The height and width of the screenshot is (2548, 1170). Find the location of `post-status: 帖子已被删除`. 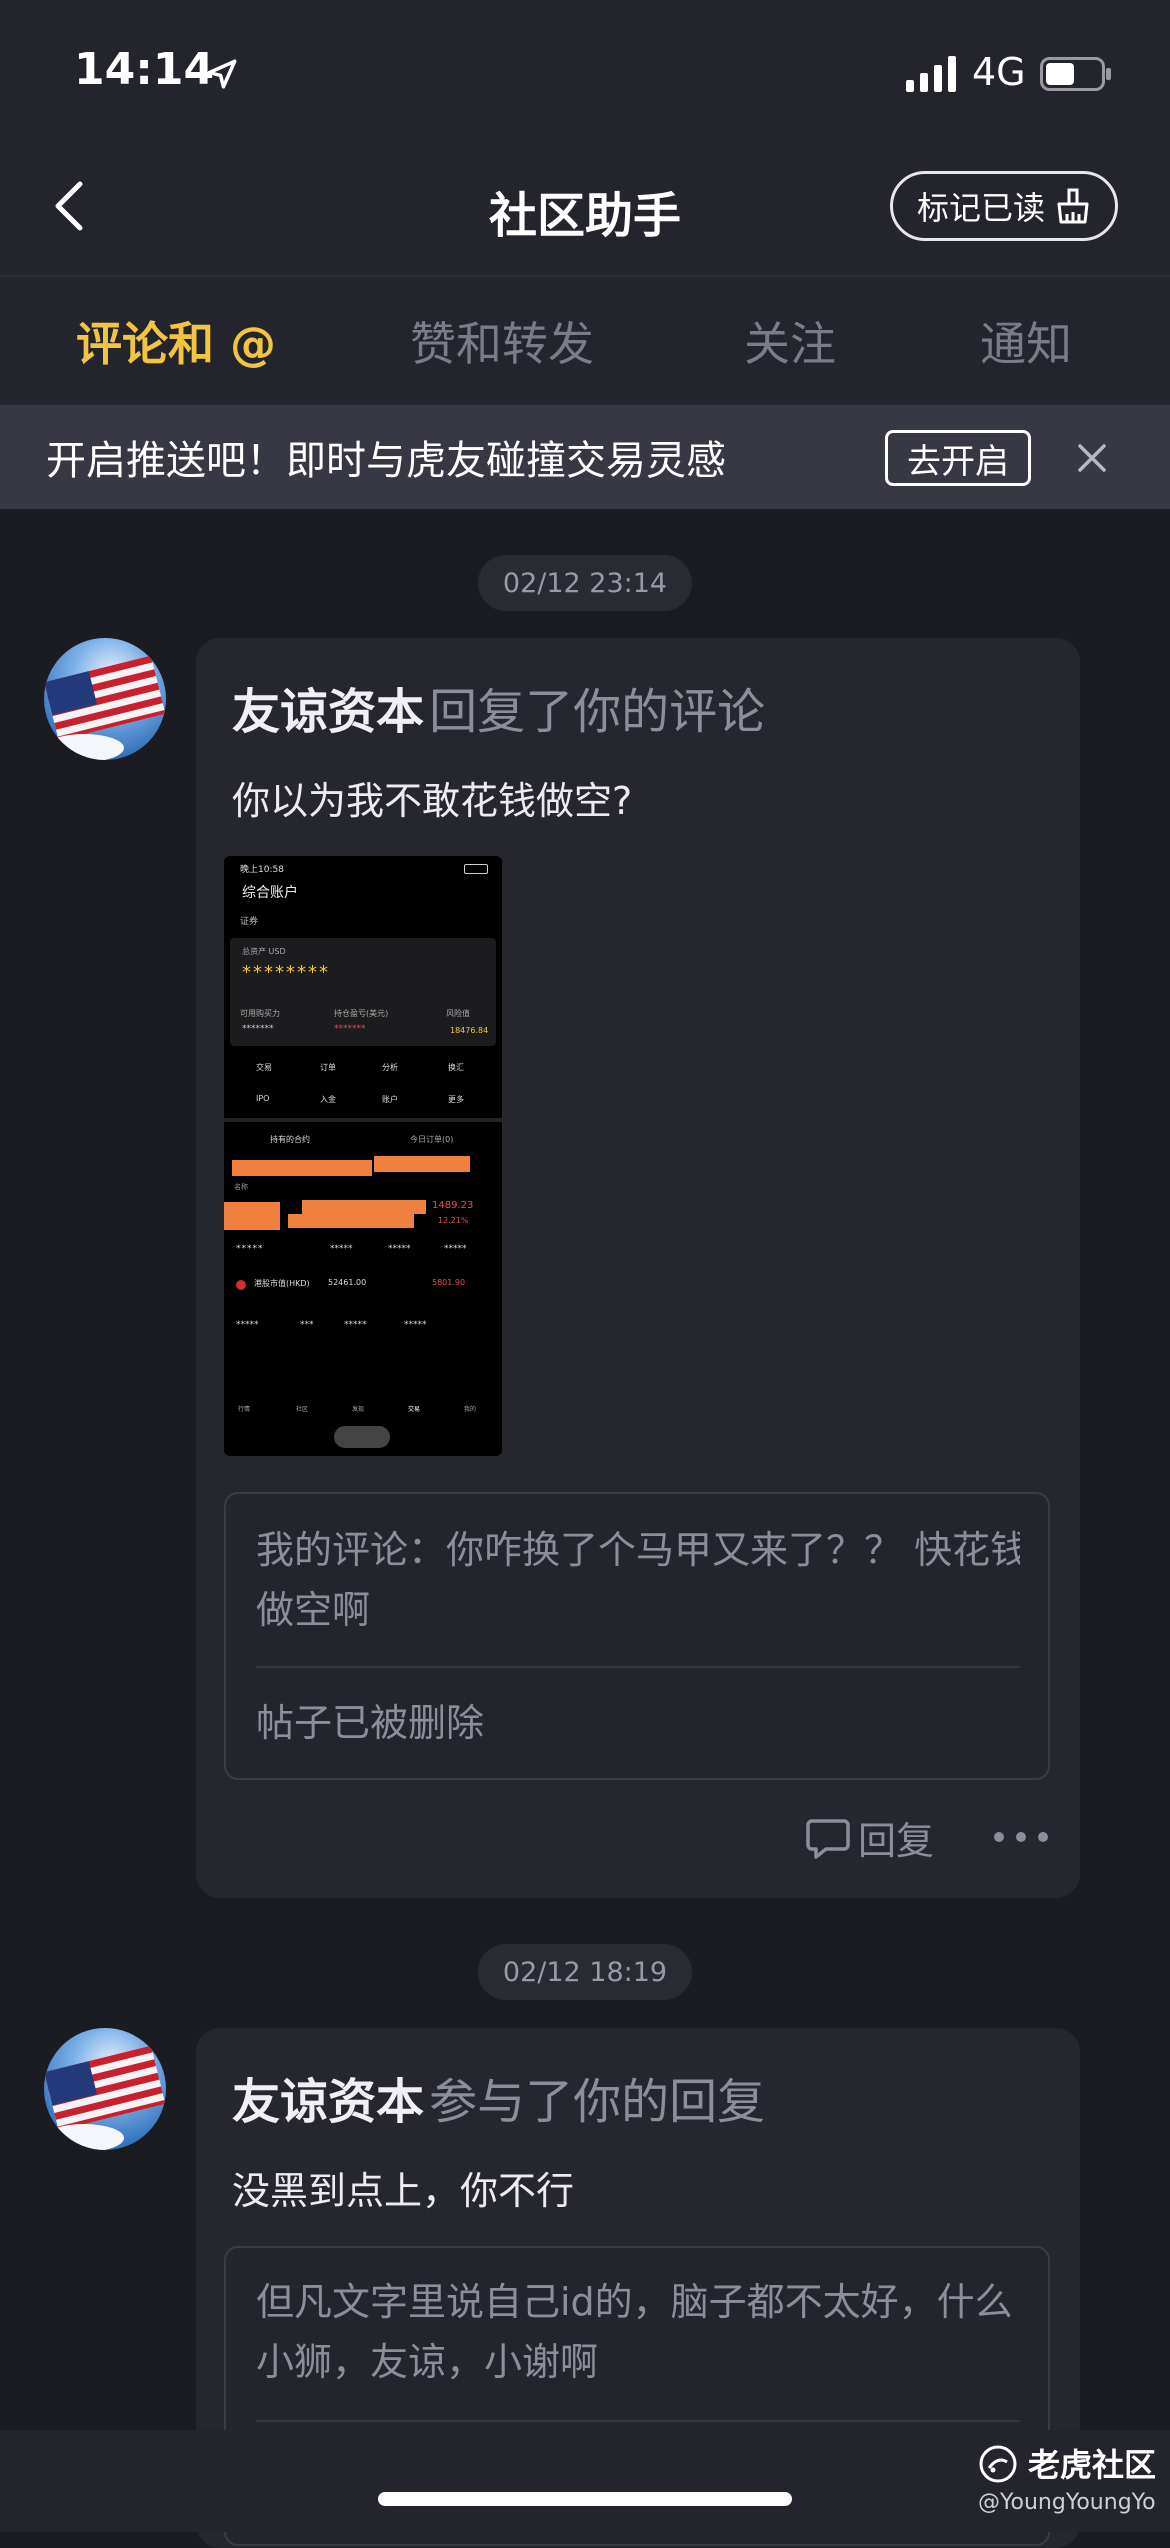

post-status: 帖子已被删除 is located at coordinates (370, 1723).